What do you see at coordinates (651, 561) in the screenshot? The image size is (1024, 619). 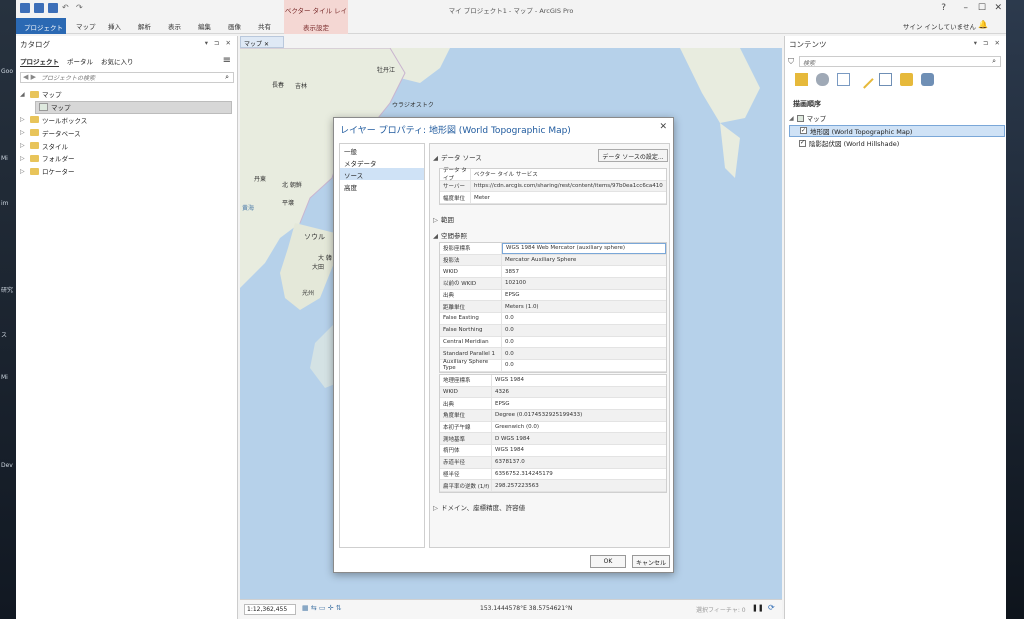 I see `cancel-button: キャンセル` at bounding box center [651, 561].